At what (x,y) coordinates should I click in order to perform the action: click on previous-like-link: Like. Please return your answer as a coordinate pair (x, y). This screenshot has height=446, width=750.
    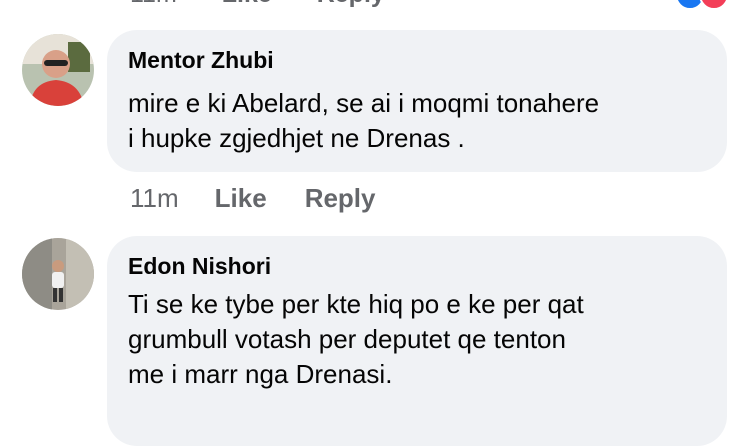
    Looking at the image, I should click on (247, 4).